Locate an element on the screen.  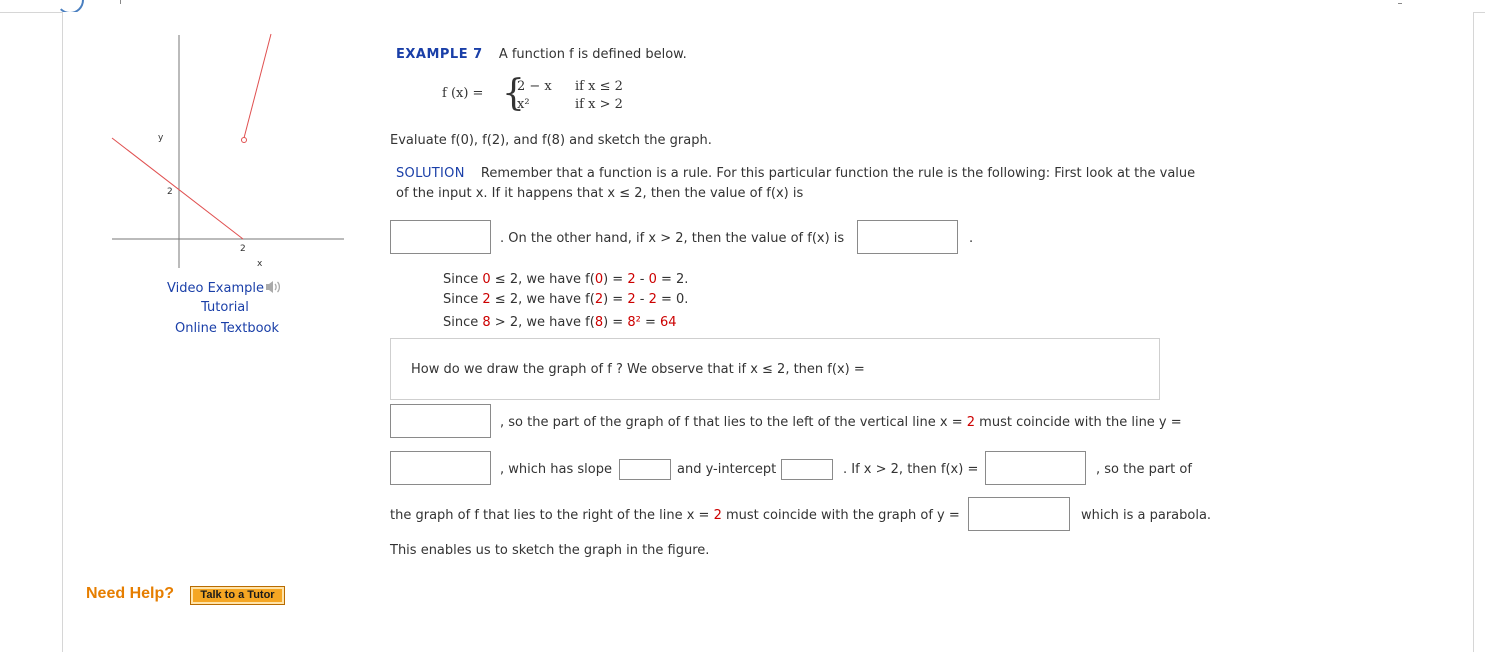
video-example-link: Video Example is located at coordinates (215, 288).